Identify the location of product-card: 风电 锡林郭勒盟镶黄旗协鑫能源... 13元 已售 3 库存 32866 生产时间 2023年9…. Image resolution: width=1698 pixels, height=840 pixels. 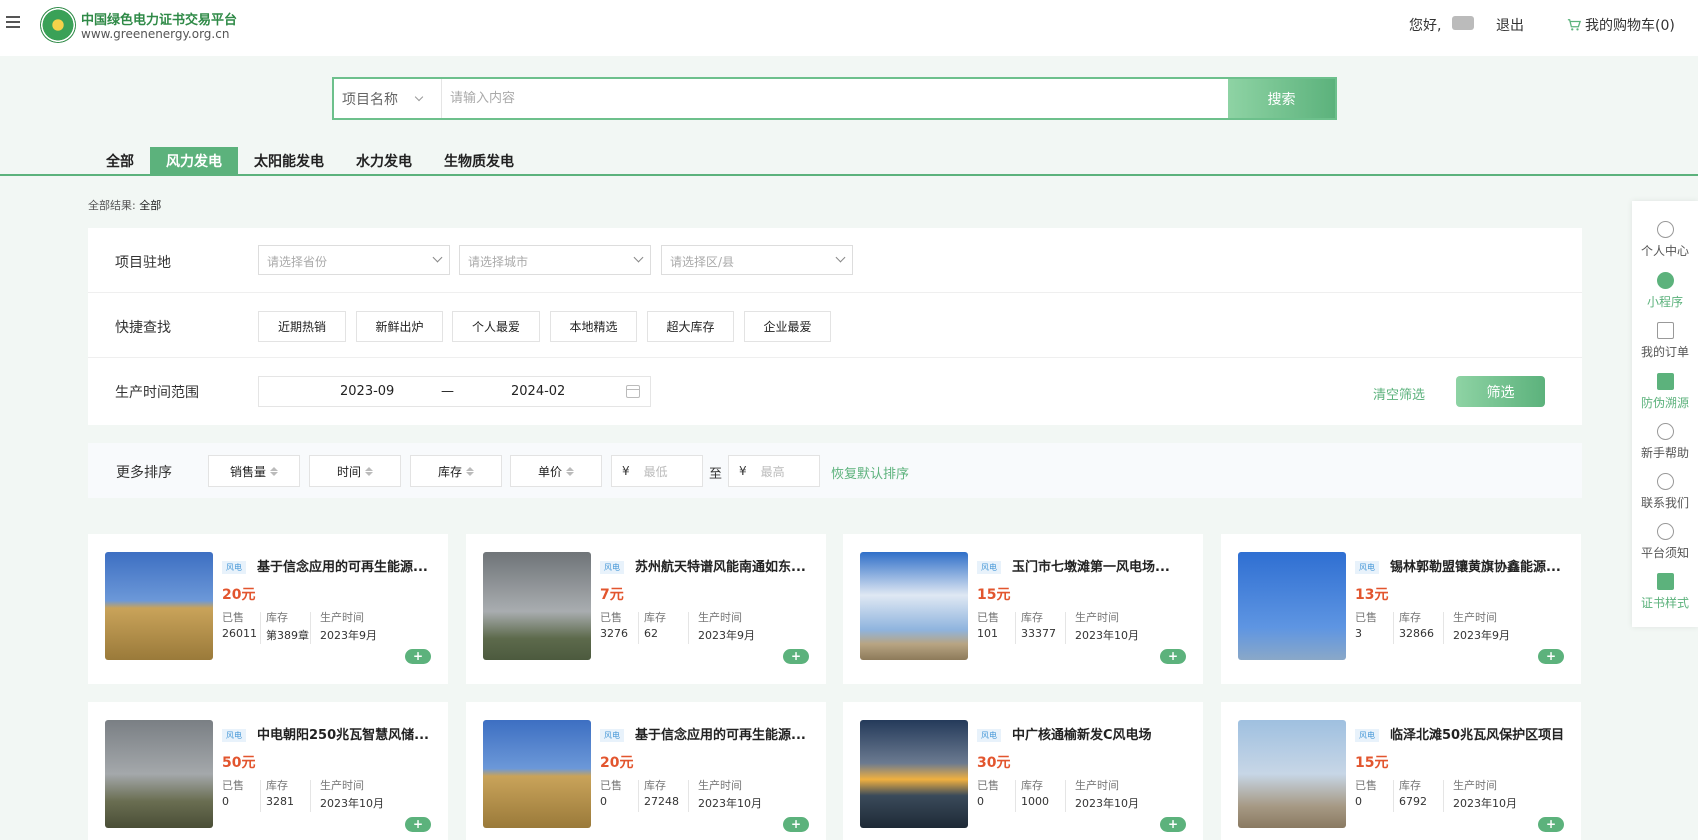
(1401, 609).